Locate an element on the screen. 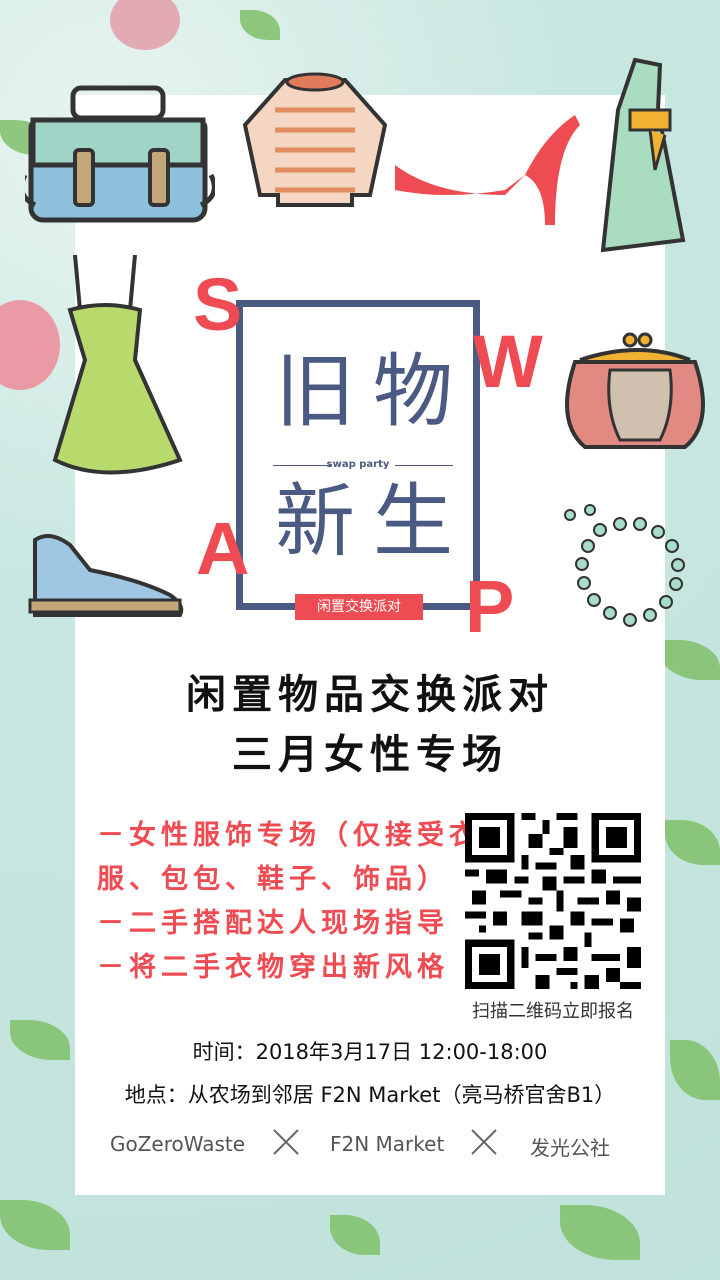 The image size is (720, 1280). bullet-item: －将二手衣物穿出新风格 is located at coordinates (273, 967).